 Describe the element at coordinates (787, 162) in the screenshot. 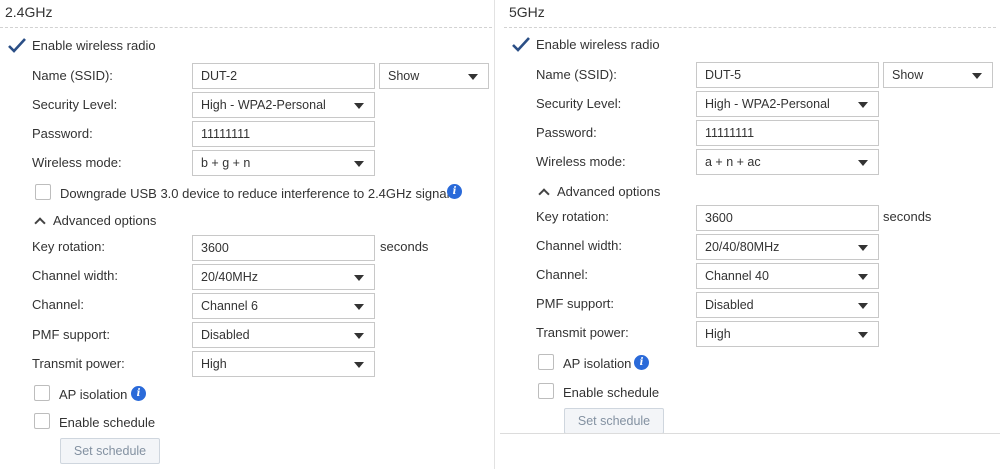

I see `wireless-mode-5-select: a + n + ac` at that location.